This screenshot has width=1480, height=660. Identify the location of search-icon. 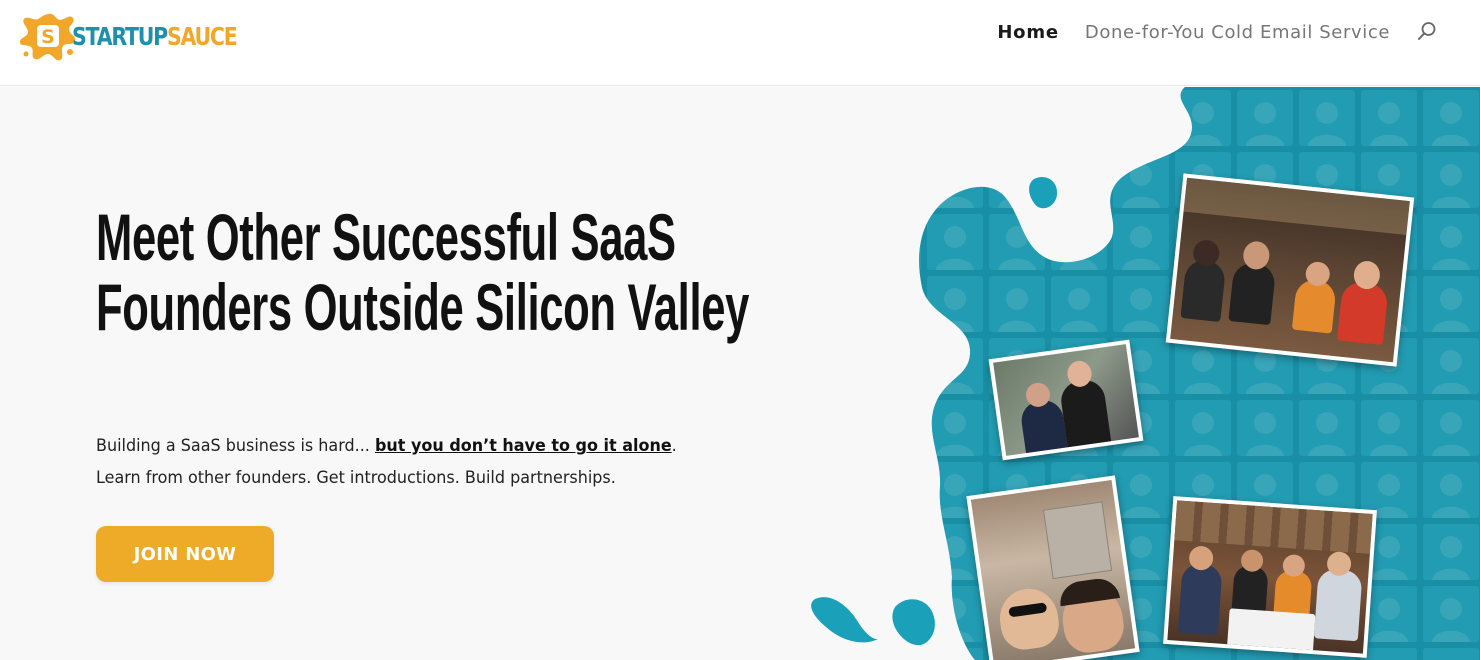
(1427, 31).